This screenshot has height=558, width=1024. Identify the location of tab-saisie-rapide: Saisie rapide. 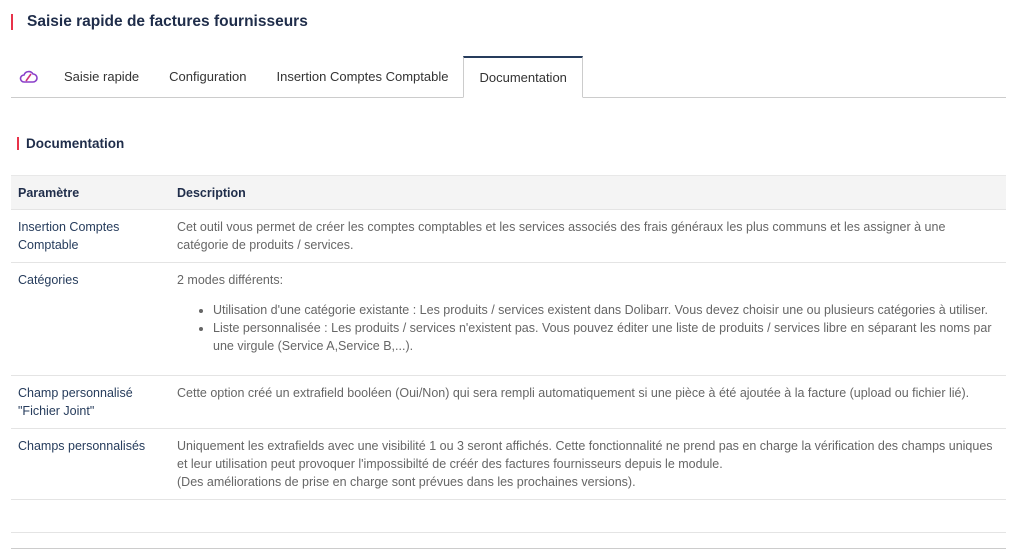
(101, 76).